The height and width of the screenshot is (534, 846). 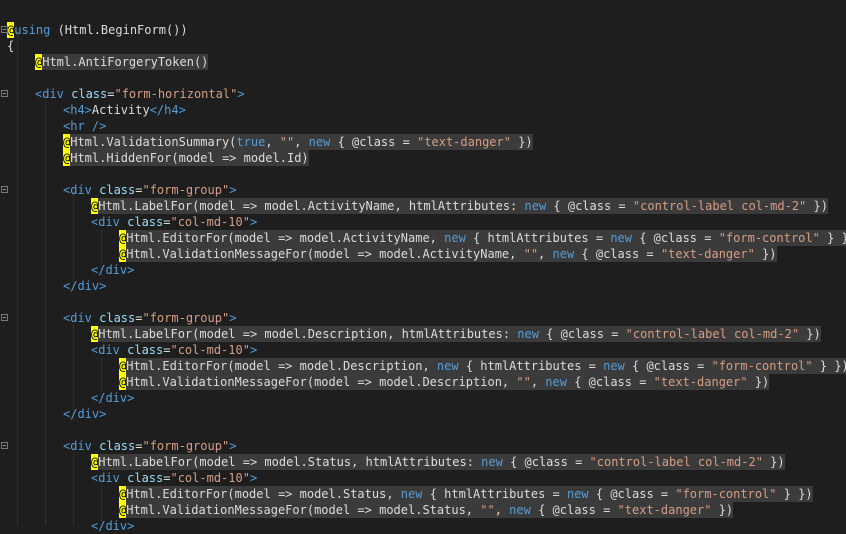 I want to click on code-token: true, so click(x=251, y=142).